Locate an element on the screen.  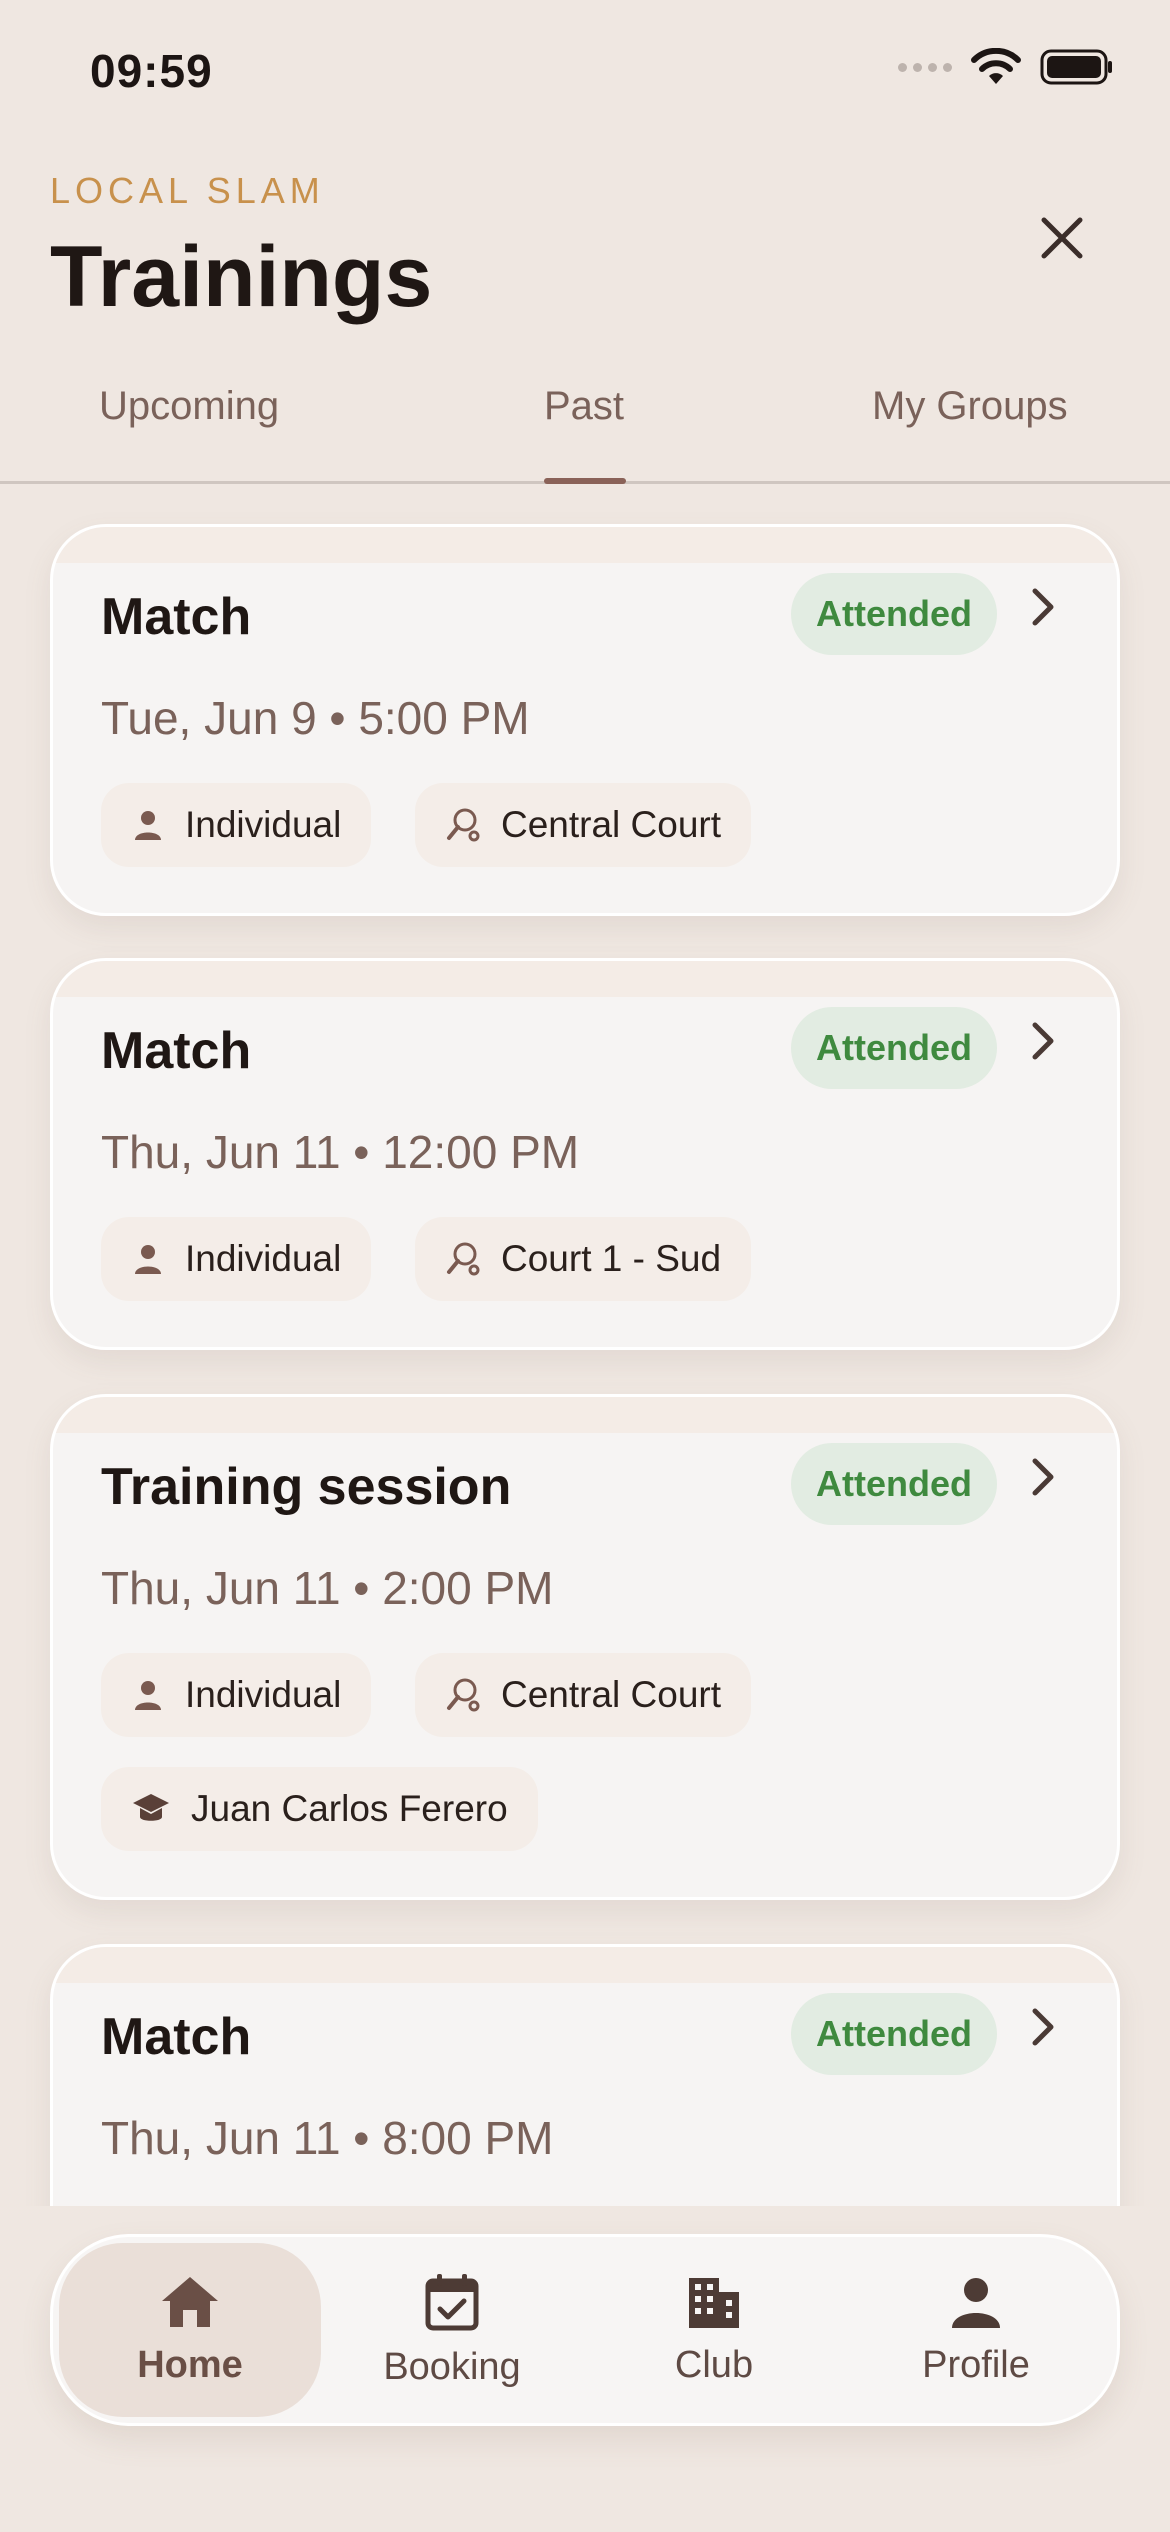
court-chip: Court 1 - Sud is located at coordinates (583, 1259).